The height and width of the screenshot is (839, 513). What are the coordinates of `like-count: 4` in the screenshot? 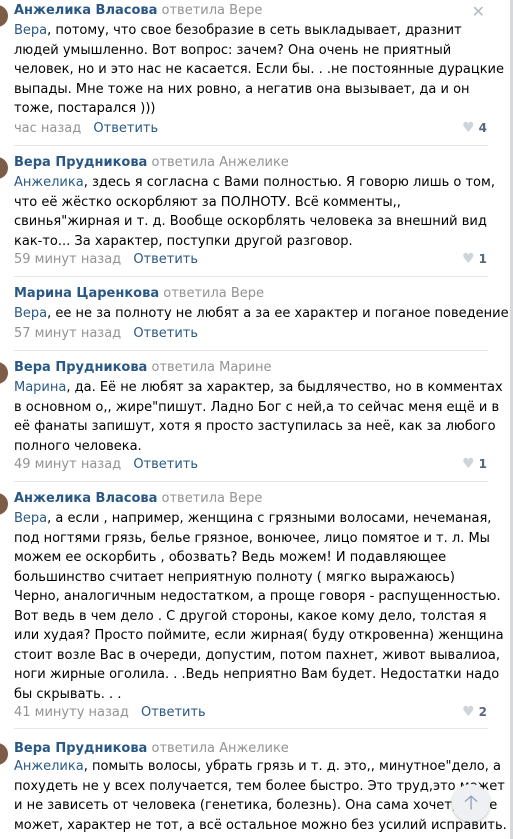 It's located at (482, 128).